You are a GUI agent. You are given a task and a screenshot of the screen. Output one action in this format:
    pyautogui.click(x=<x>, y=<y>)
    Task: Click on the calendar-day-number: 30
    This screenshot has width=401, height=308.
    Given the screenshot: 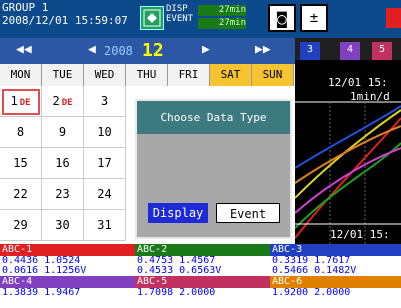 What is the action you would take?
    pyautogui.click(x=62, y=225)
    